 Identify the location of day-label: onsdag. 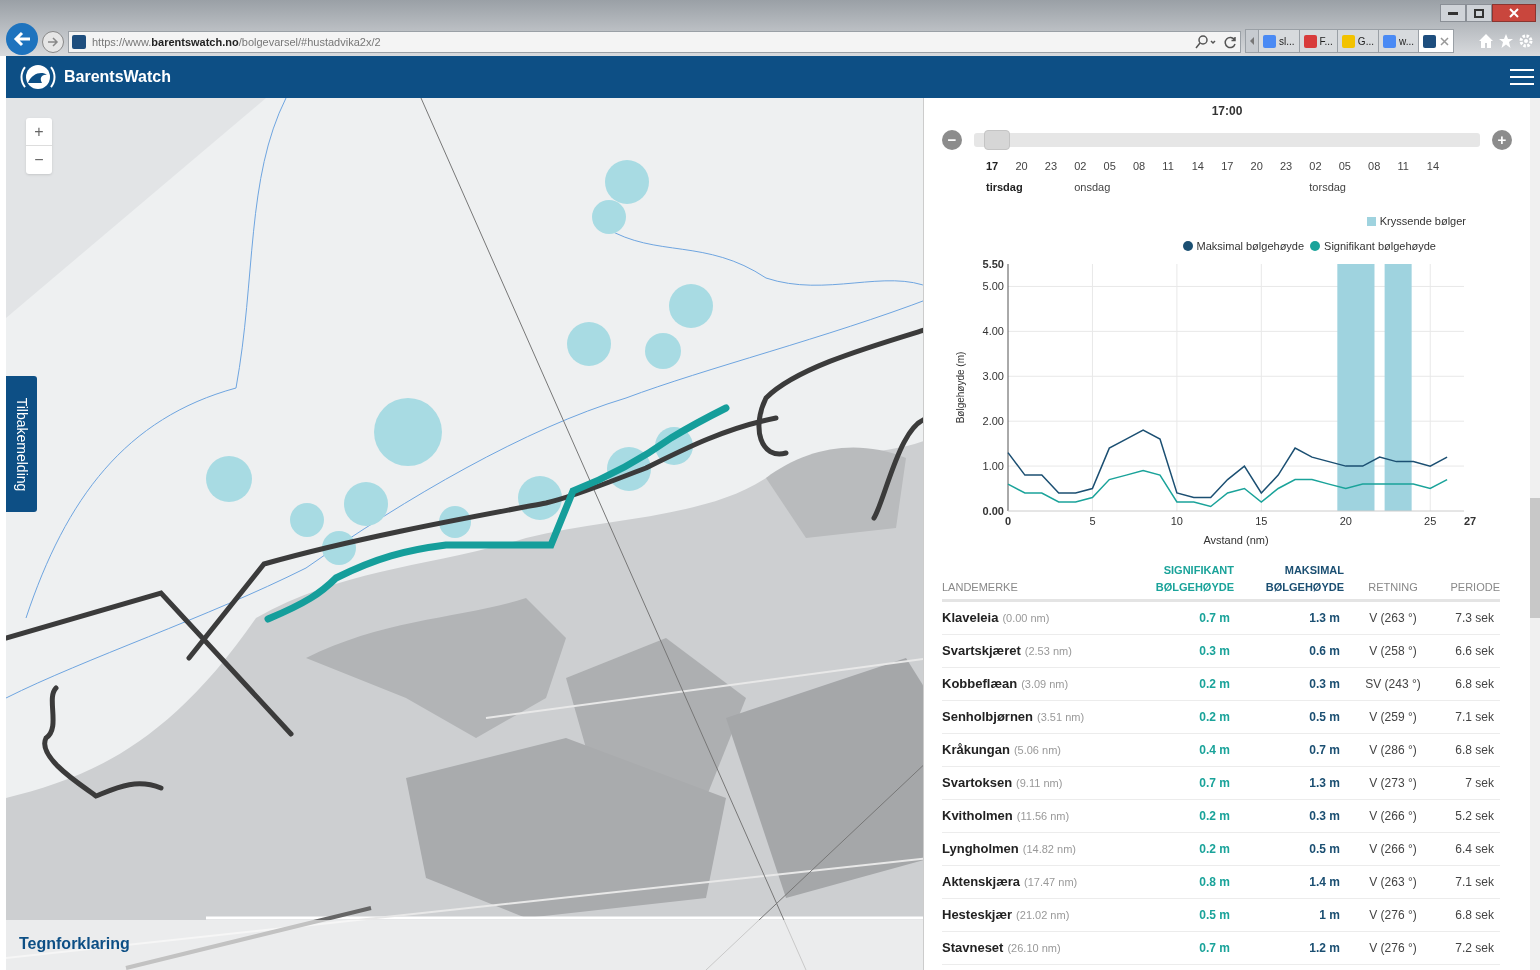
(1093, 187).